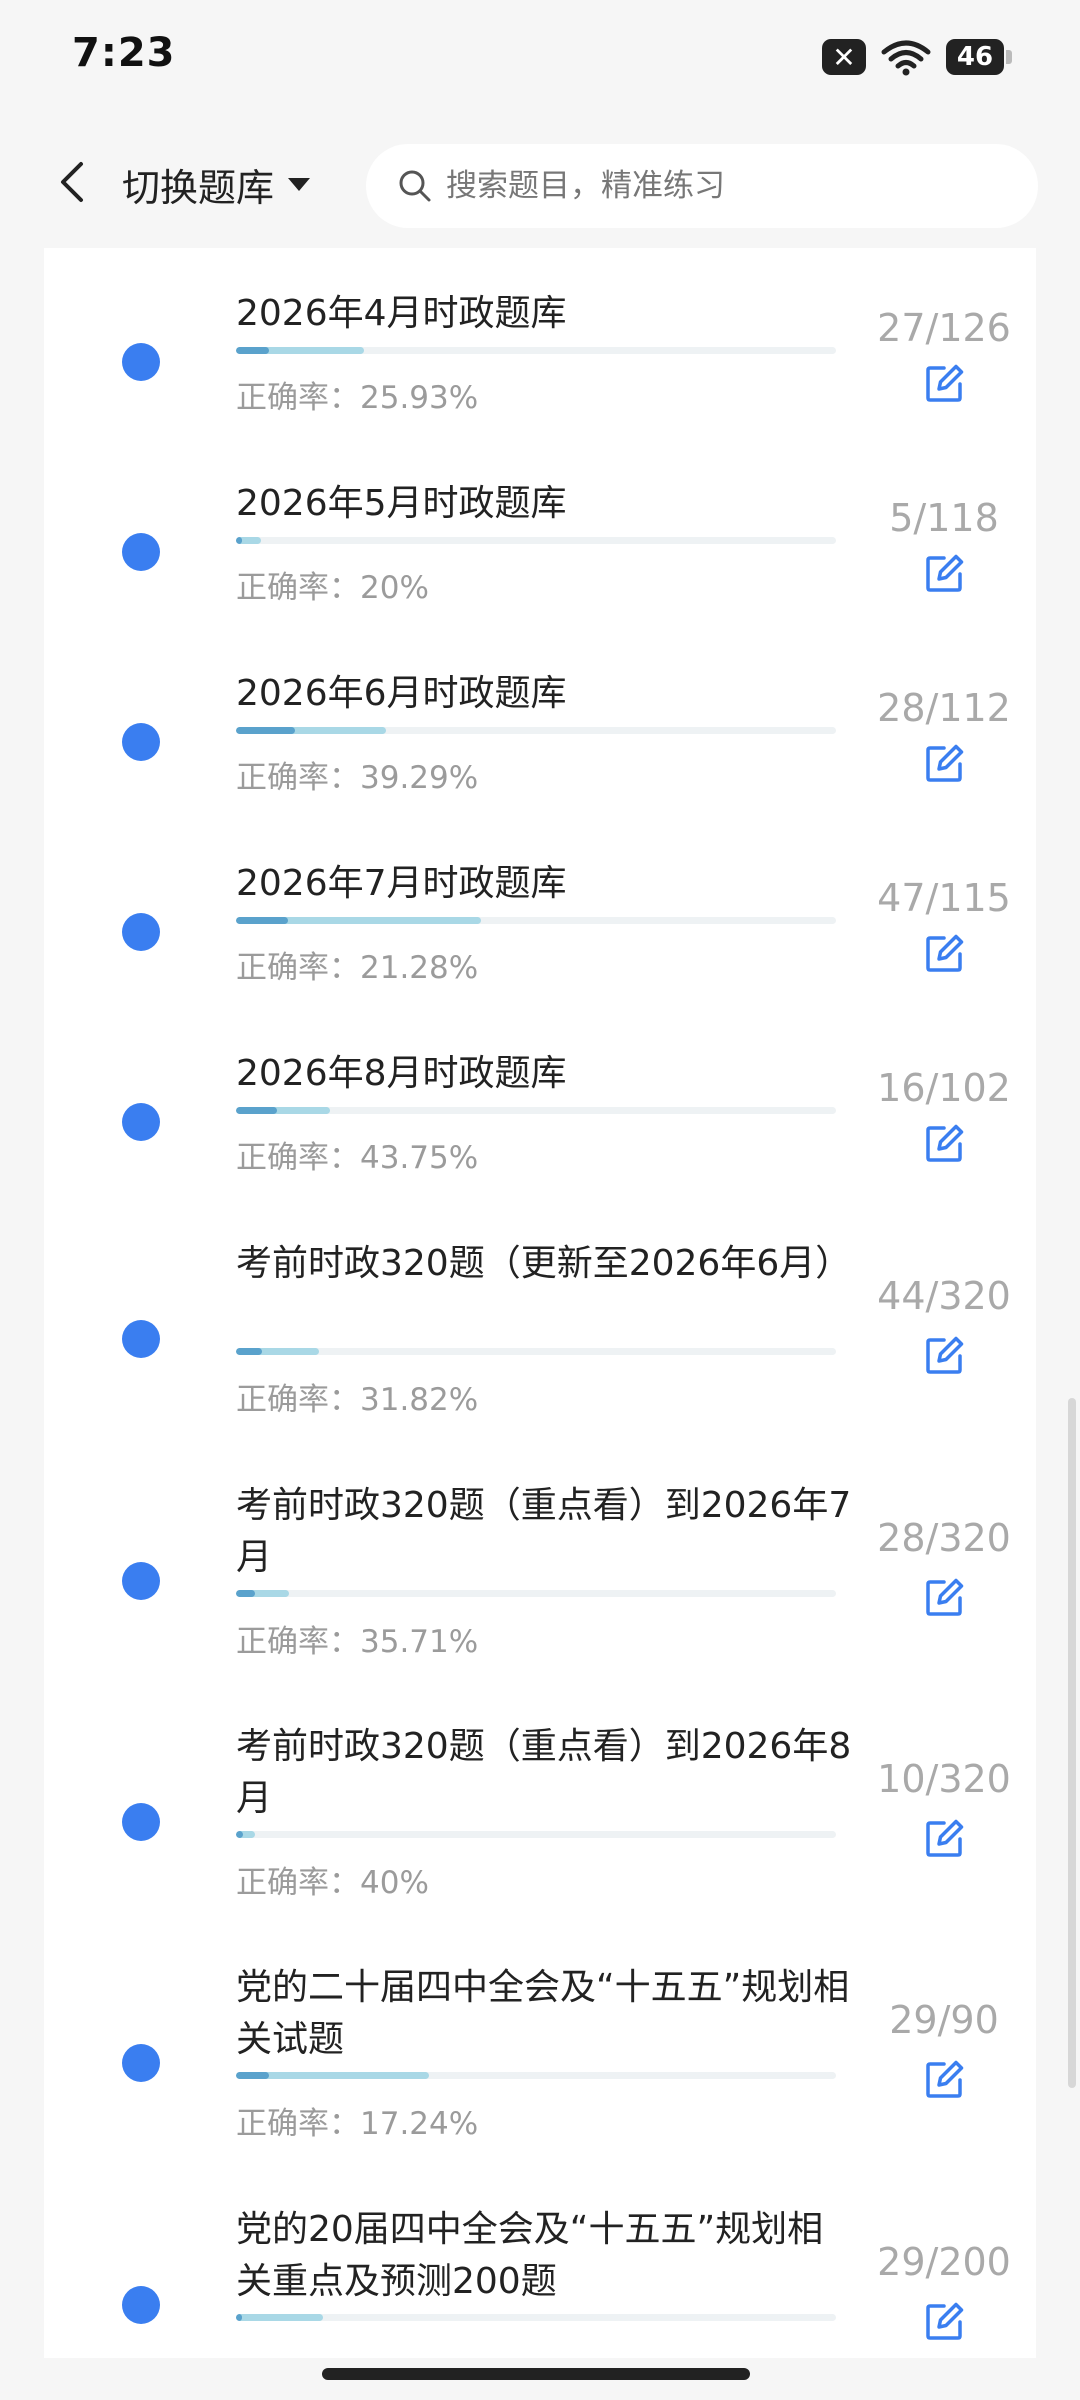 The width and height of the screenshot is (1080, 2400). Describe the element at coordinates (536, 2374) in the screenshot. I see `home-indicator` at that location.